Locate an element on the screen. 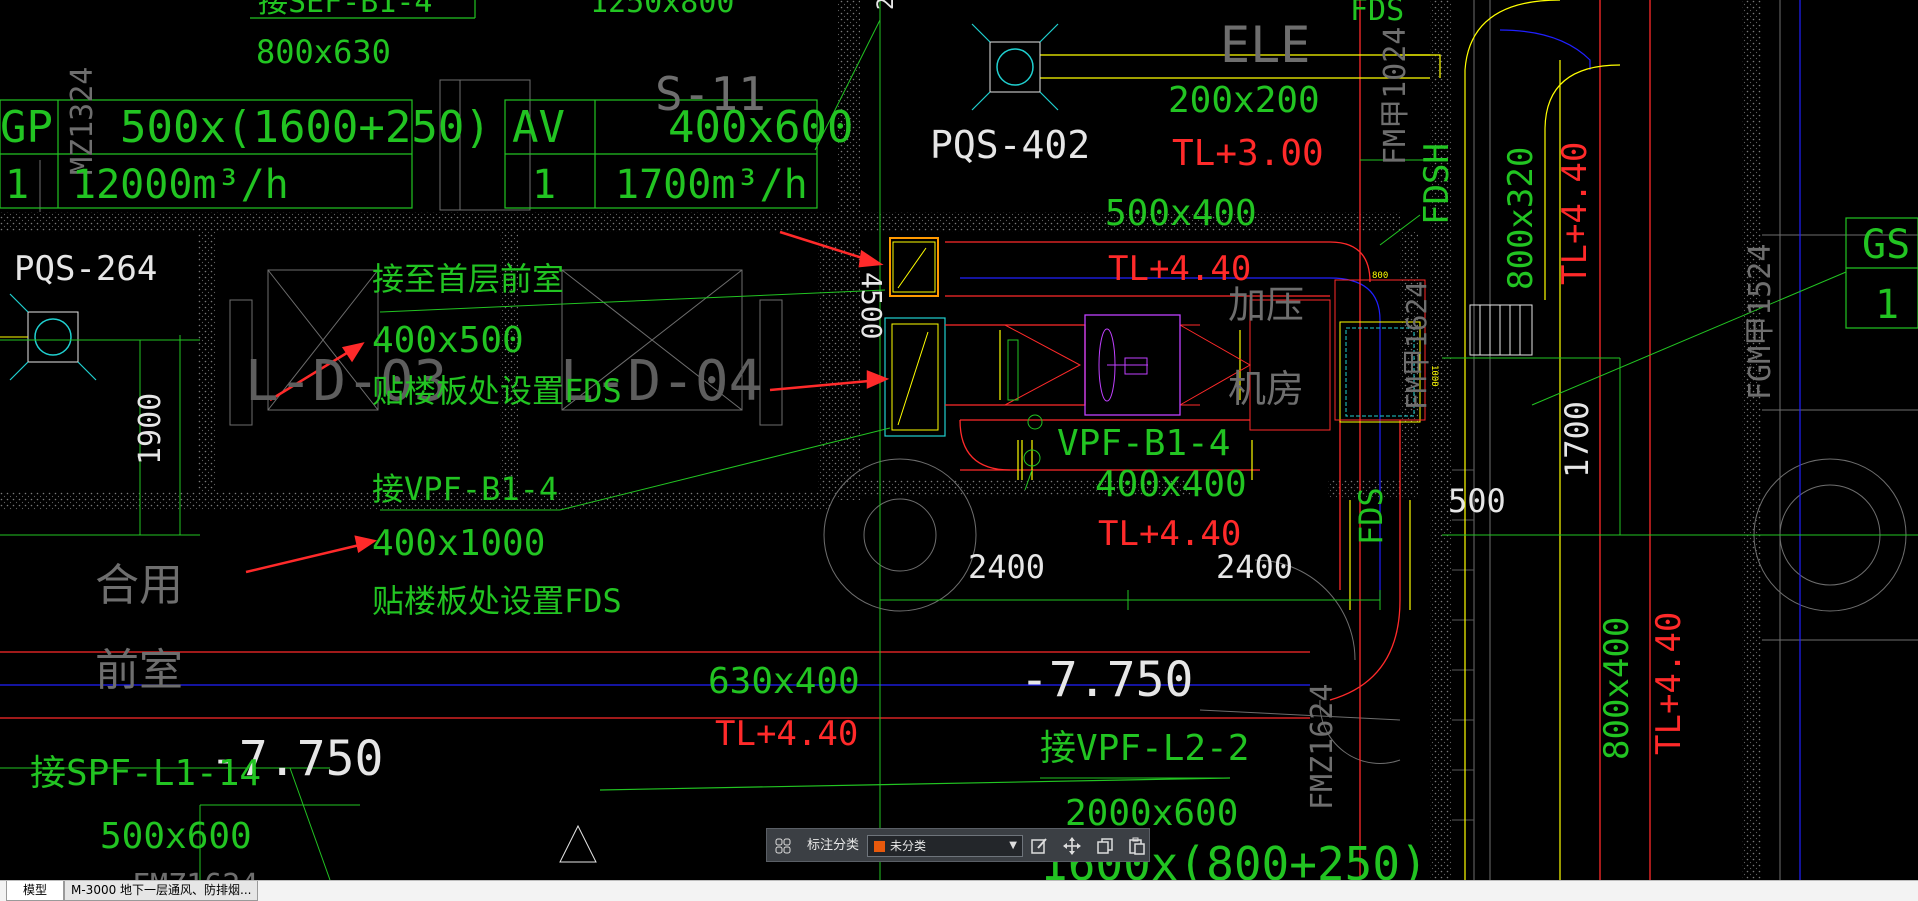 This screenshot has width=1918, height=901. av-flow: 1700m³/h is located at coordinates (711, 185).